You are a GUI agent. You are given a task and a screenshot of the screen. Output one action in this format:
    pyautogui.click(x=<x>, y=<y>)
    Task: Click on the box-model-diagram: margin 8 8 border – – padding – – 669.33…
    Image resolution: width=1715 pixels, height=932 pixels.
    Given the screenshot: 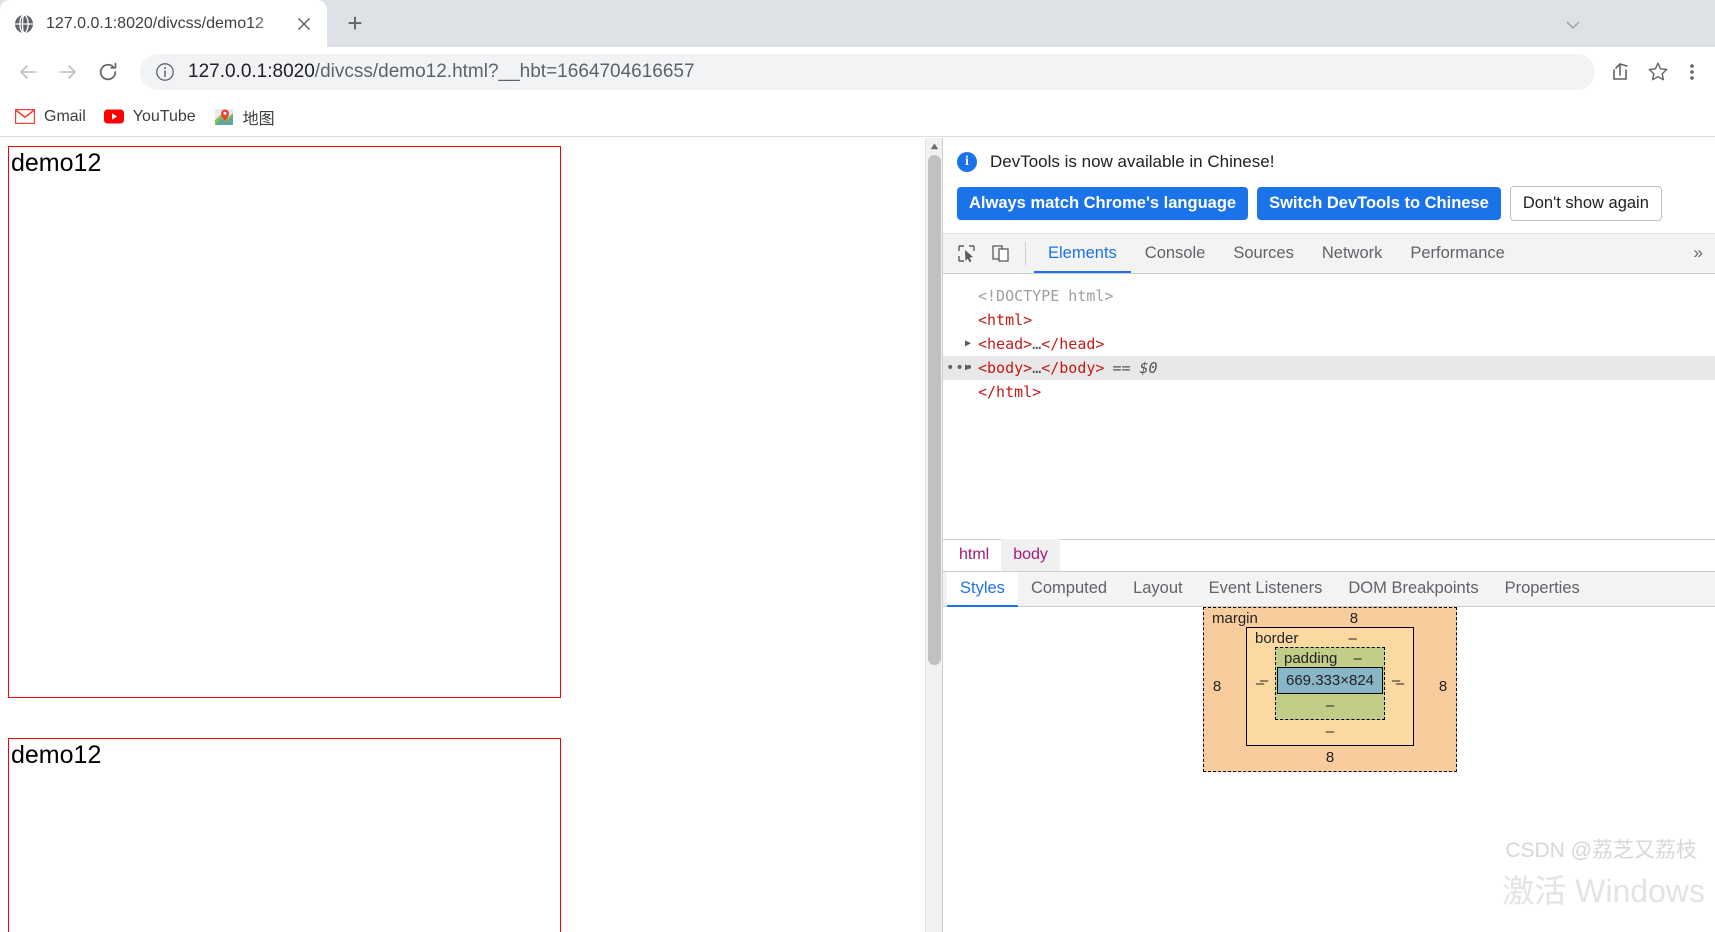 What is the action you would take?
    pyautogui.click(x=1330, y=689)
    